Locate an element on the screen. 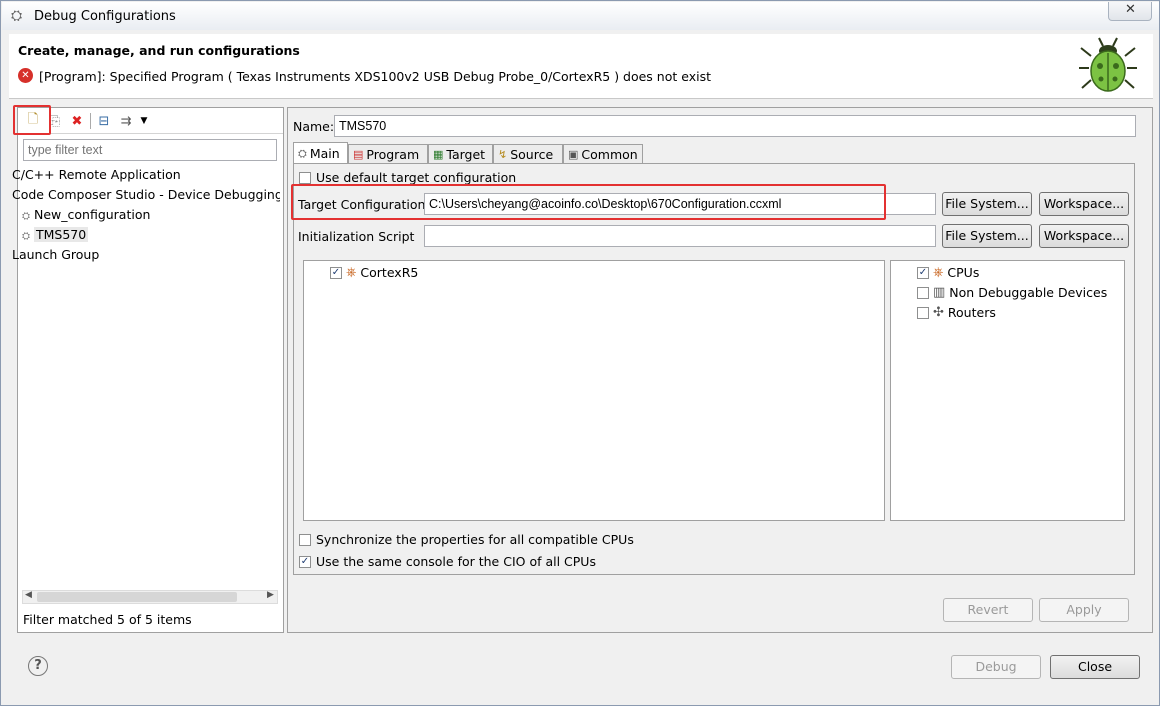  sync-checkbox is located at coordinates (305, 539).